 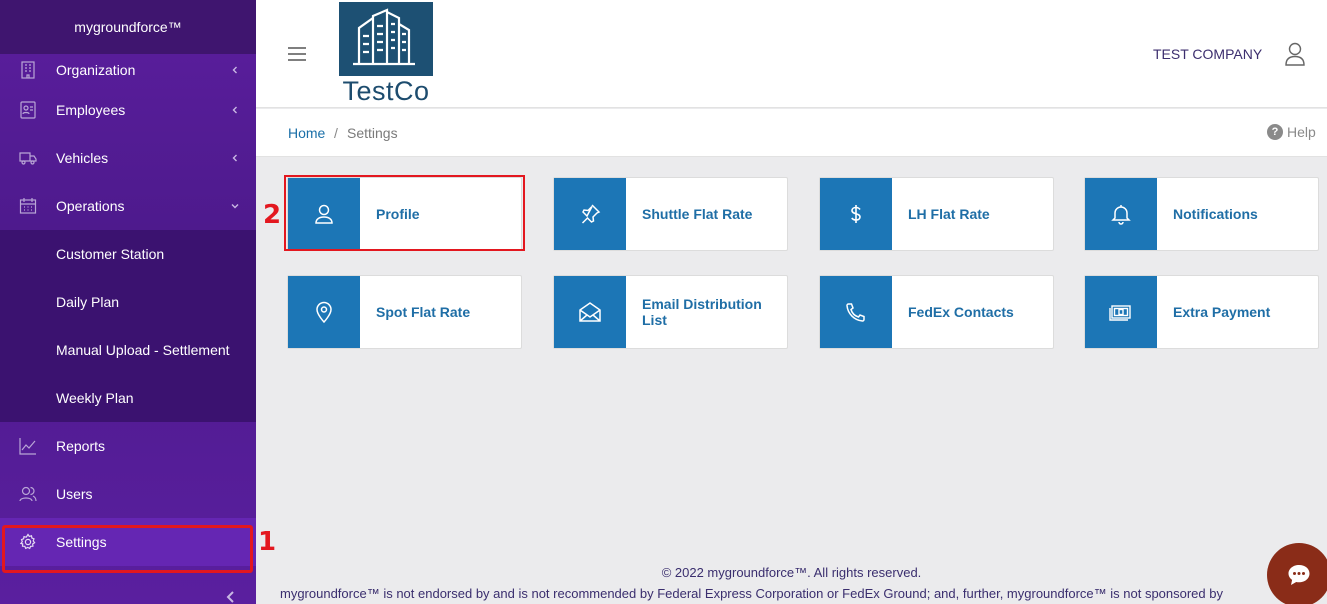 I want to click on card-label: Email Distribution List, so click(x=702, y=312).